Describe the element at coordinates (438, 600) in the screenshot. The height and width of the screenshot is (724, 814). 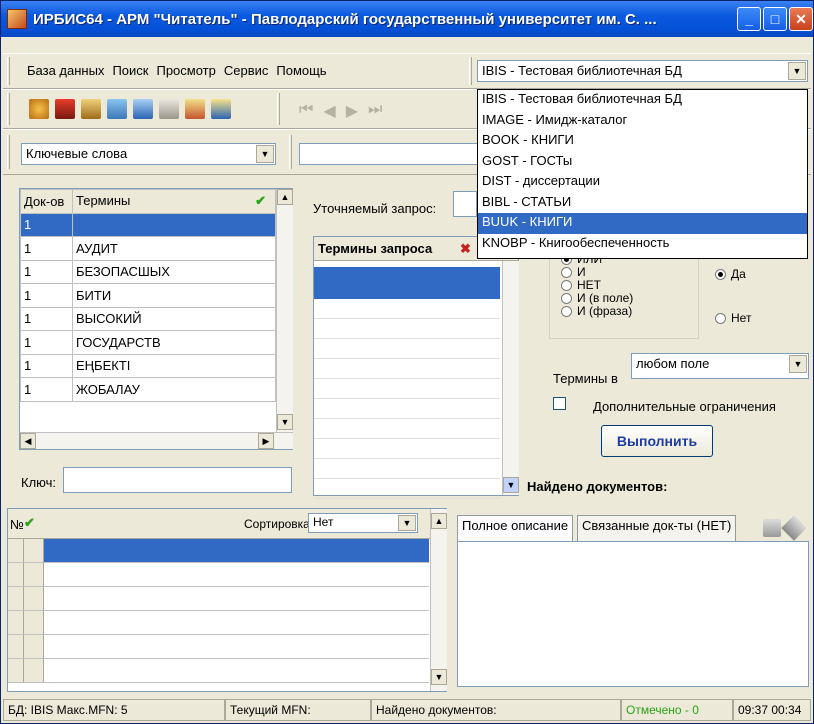
I see `results-scrollbar: ▲ ▼` at that location.